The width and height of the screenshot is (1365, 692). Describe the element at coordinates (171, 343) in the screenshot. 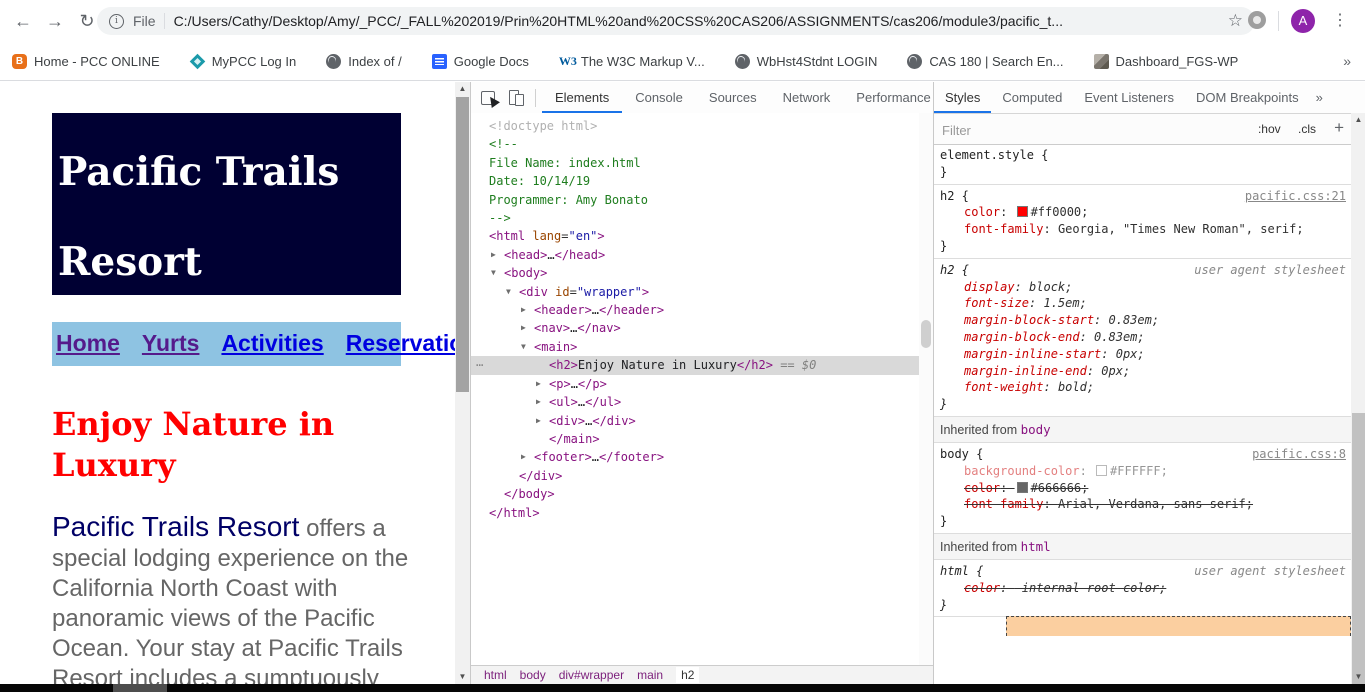

I see `nav-link-yurts: Yurts` at that location.